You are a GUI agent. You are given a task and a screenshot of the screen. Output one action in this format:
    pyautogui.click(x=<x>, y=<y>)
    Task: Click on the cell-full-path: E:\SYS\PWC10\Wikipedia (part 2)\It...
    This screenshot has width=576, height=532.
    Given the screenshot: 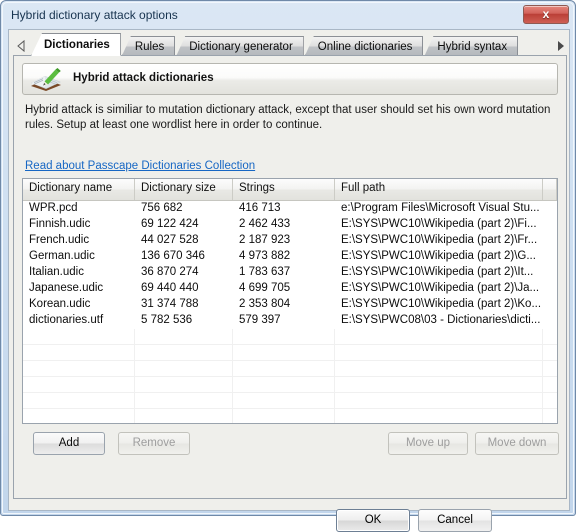 What is the action you would take?
    pyautogui.click(x=437, y=272)
    